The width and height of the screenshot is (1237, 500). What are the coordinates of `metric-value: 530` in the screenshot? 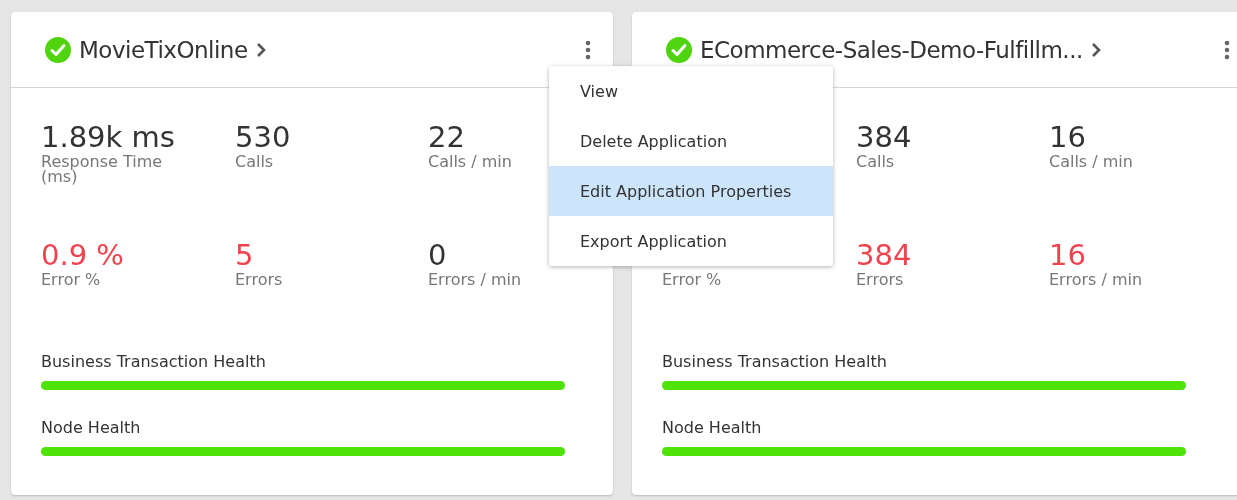 It's located at (263, 137).